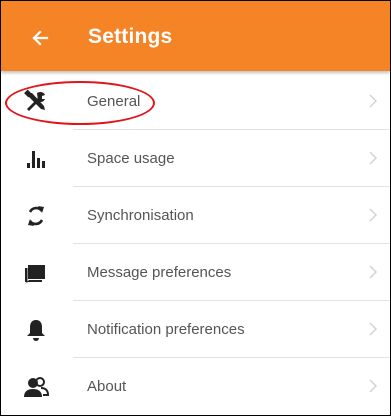  I want to click on settings-item-synchronisation: Synchronisation, so click(195, 215).